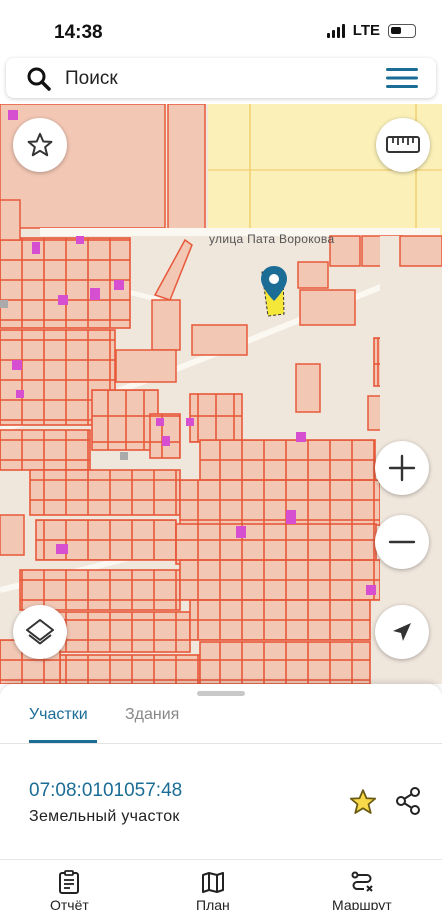  I want to click on tab-parcels: Участки, so click(58, 715).